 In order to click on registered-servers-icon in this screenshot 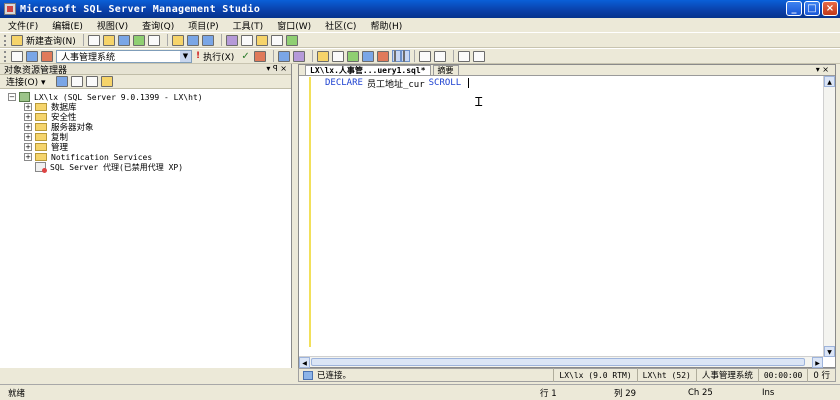, I will do `click(231, 40)`.